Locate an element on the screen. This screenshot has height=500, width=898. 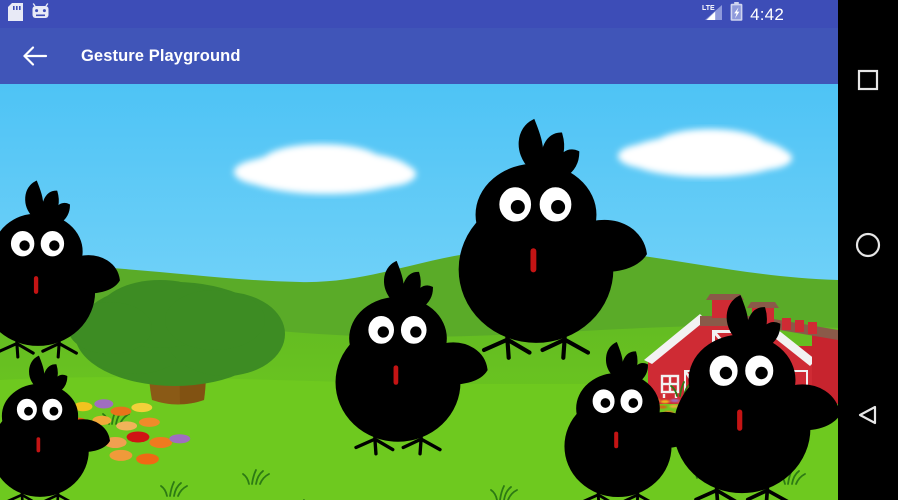
home-button is located at coordinates (868, 245).